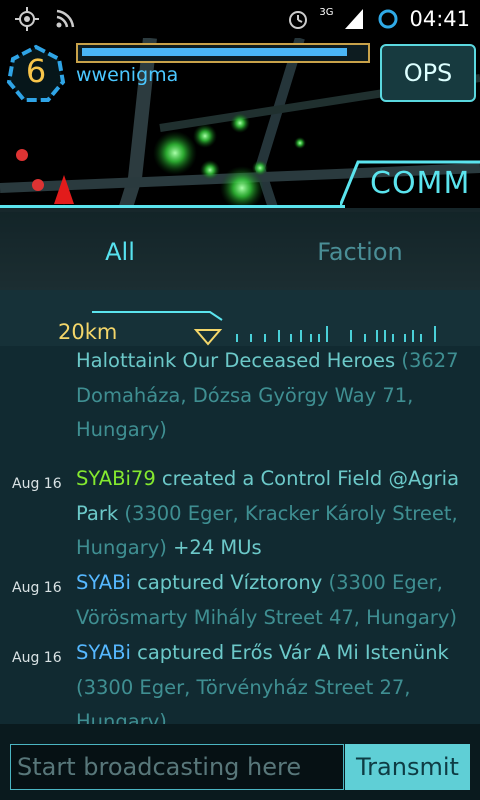 The width and height of the screenshot is (480, 800). I want to click on player-name: SYABi79, so click(116, 478).